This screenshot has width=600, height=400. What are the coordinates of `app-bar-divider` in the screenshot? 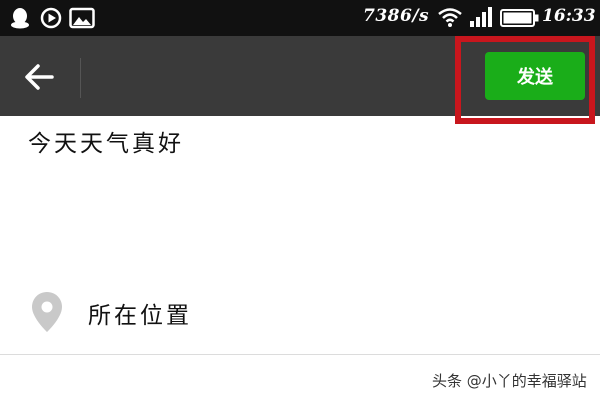 It's located at (80, 78).